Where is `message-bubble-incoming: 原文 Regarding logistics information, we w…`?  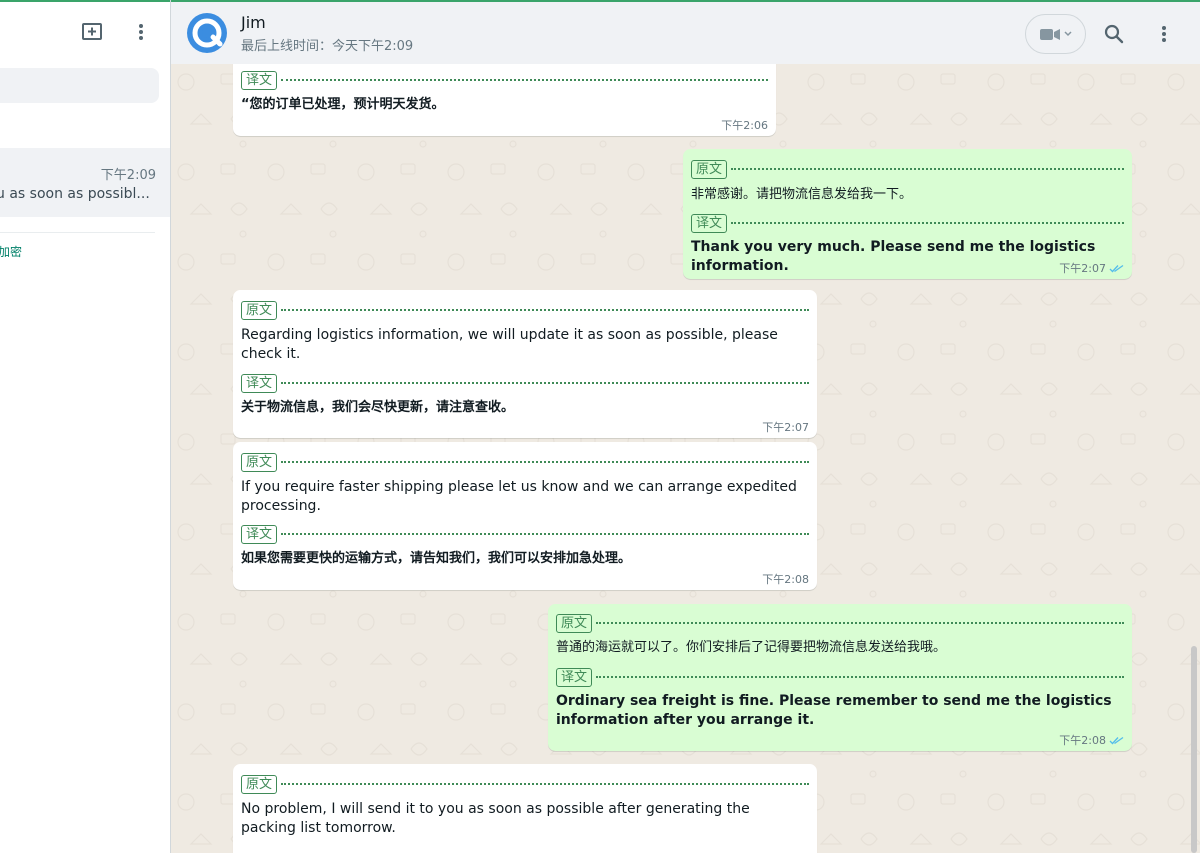
message-bubble-incoming: 原文 Regarding logistics information, we w… is located at coordinates (525, 364).